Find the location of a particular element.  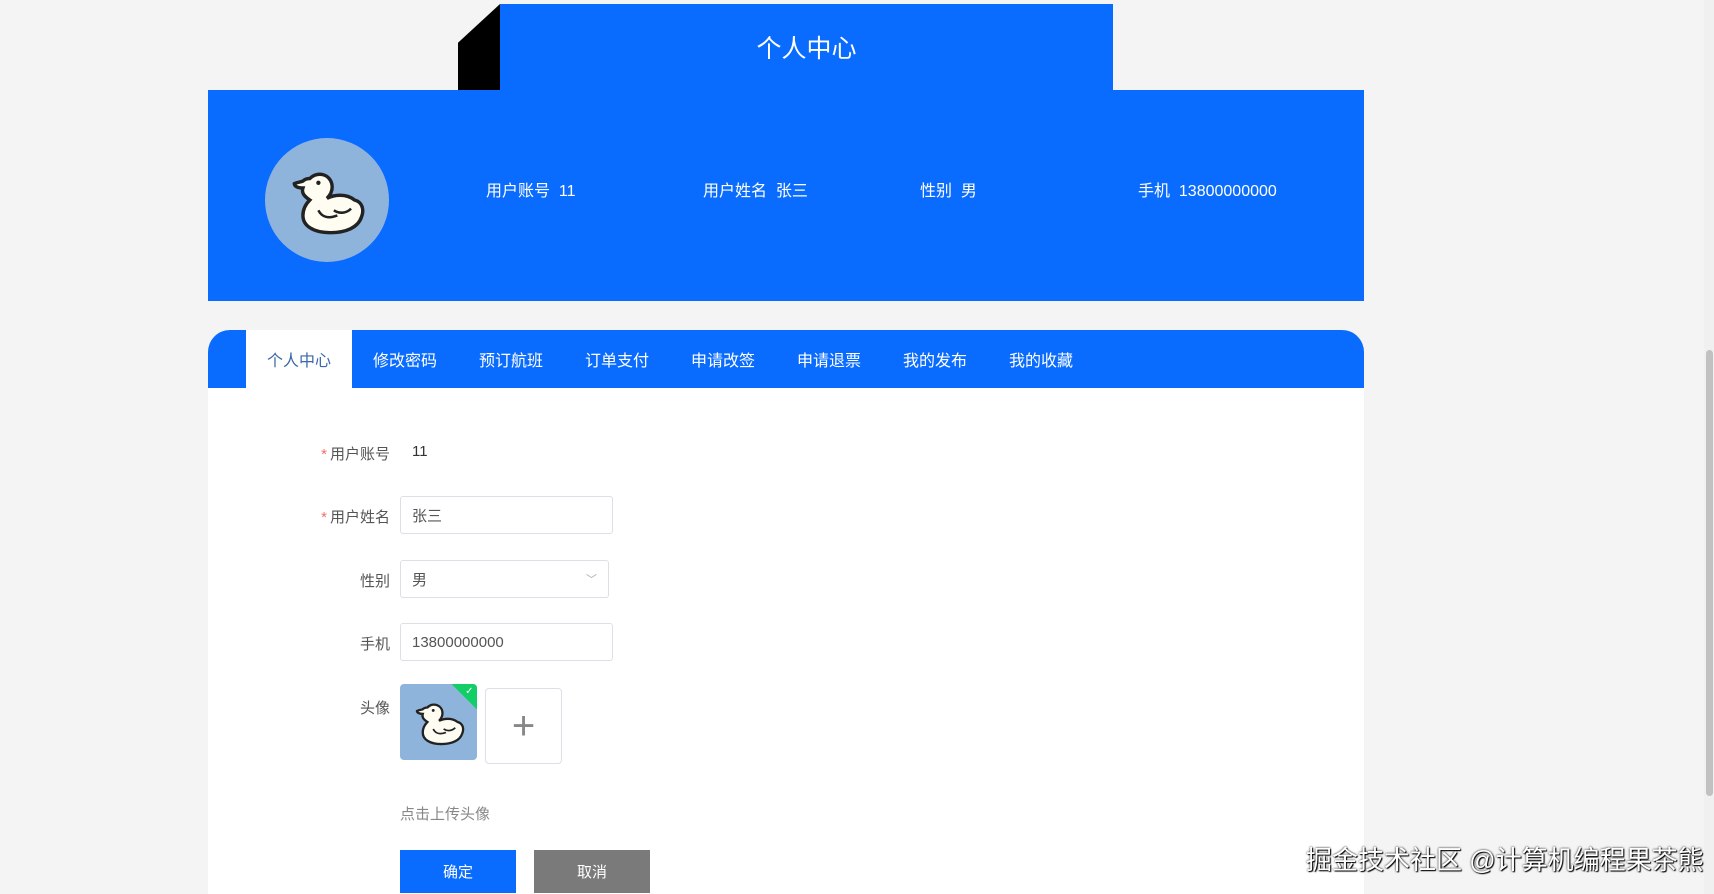

tab-apply-refund: 申请退票 is located at coordinates (829, 359).